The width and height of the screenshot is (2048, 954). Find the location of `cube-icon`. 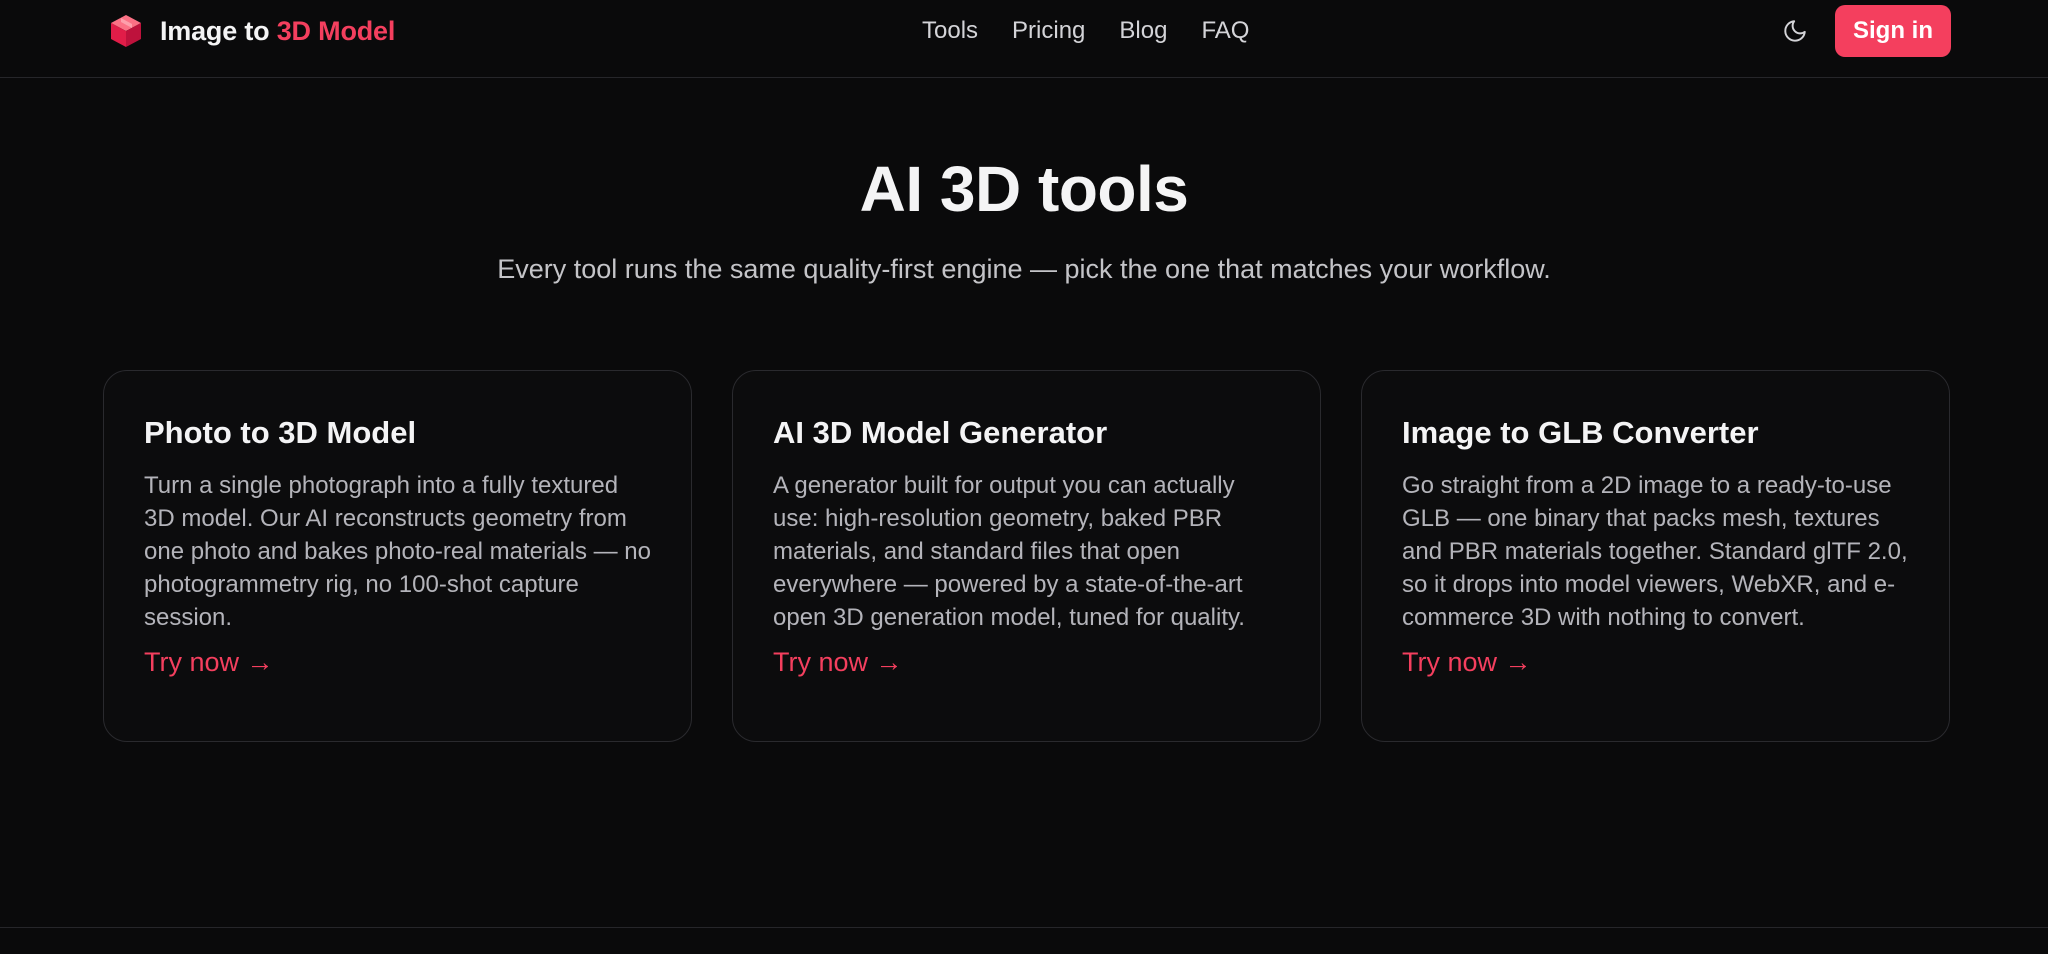

cube-icon is located at coordinates (126, 31).